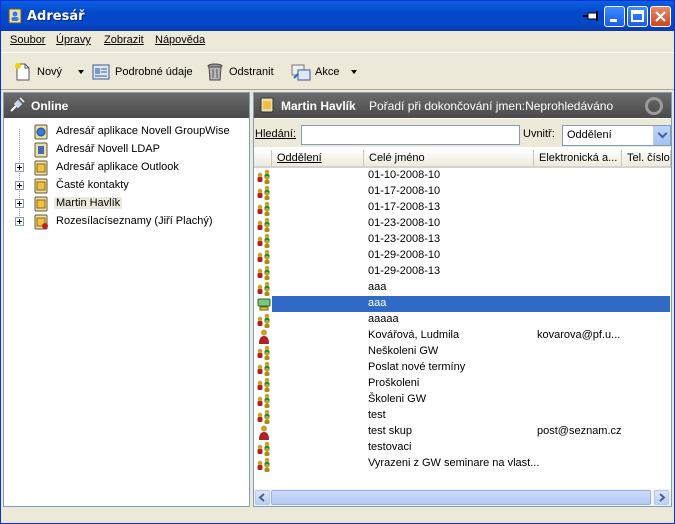 The image size is (675, 524). I want to click on search-bar: Hledání: Uvnitř: Oddělení, so click(462, 133).